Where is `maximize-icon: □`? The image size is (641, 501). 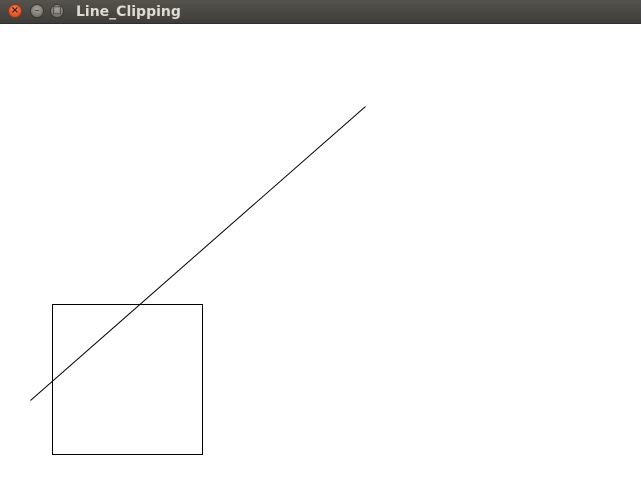
maximize-icon: □ is located at coordinates (57, 10).